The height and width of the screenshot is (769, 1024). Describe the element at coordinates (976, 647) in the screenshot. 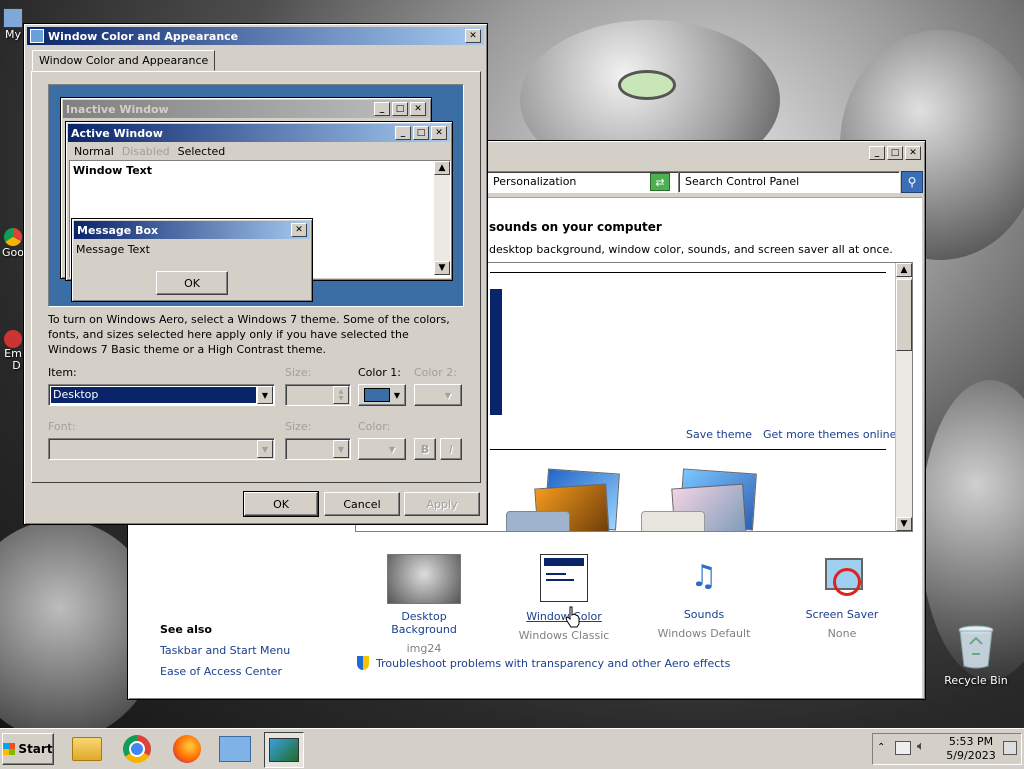

I see `recycle-bin-icon` at that location.